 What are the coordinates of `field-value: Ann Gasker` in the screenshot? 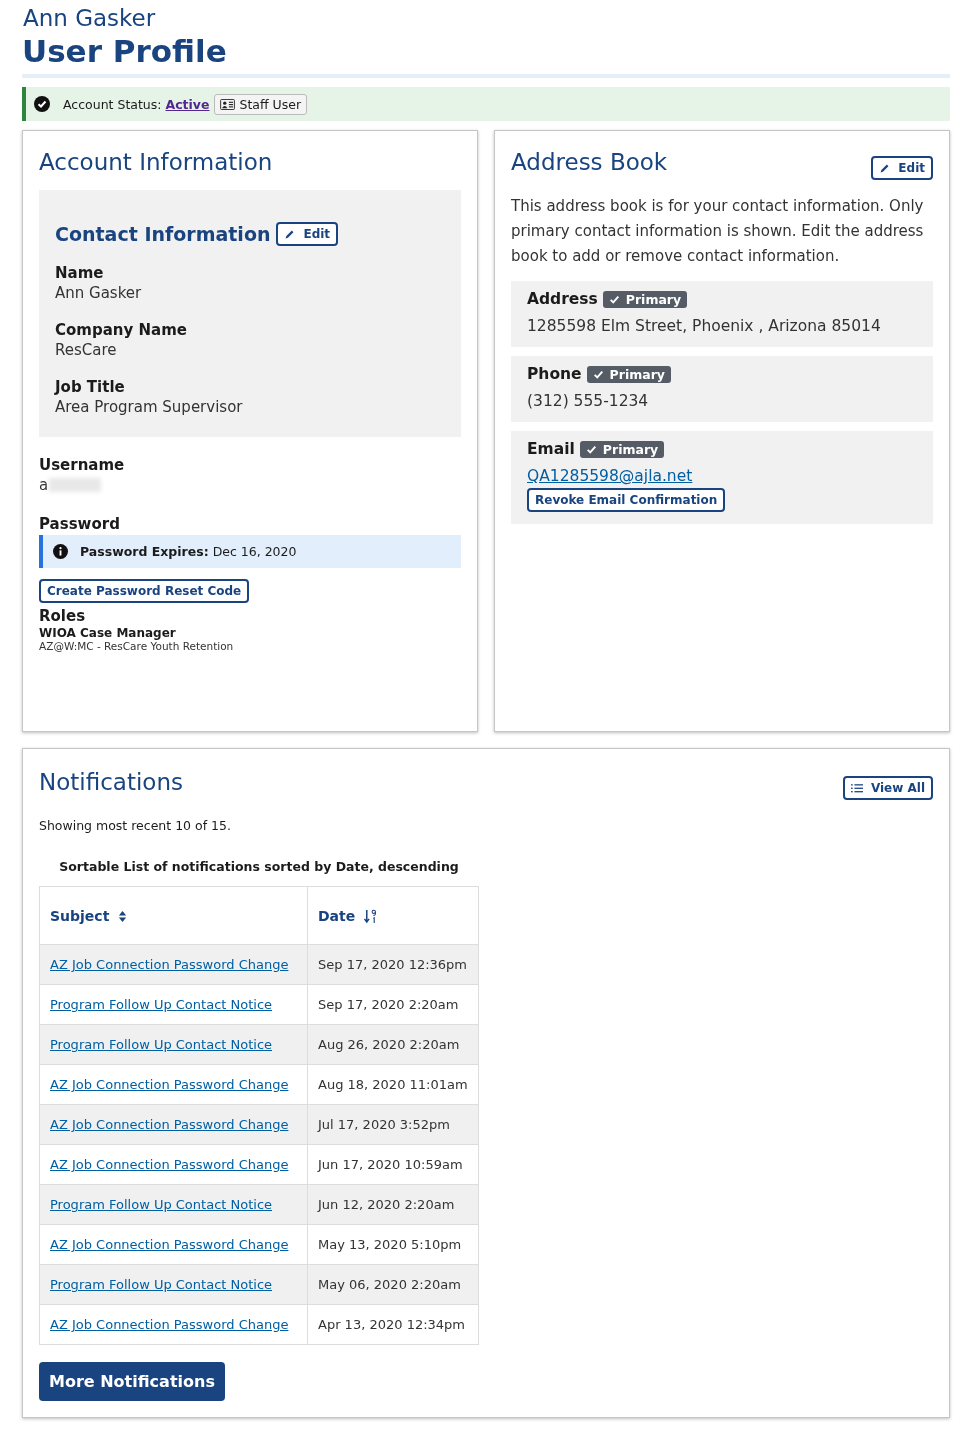 It's located at (99, 293).